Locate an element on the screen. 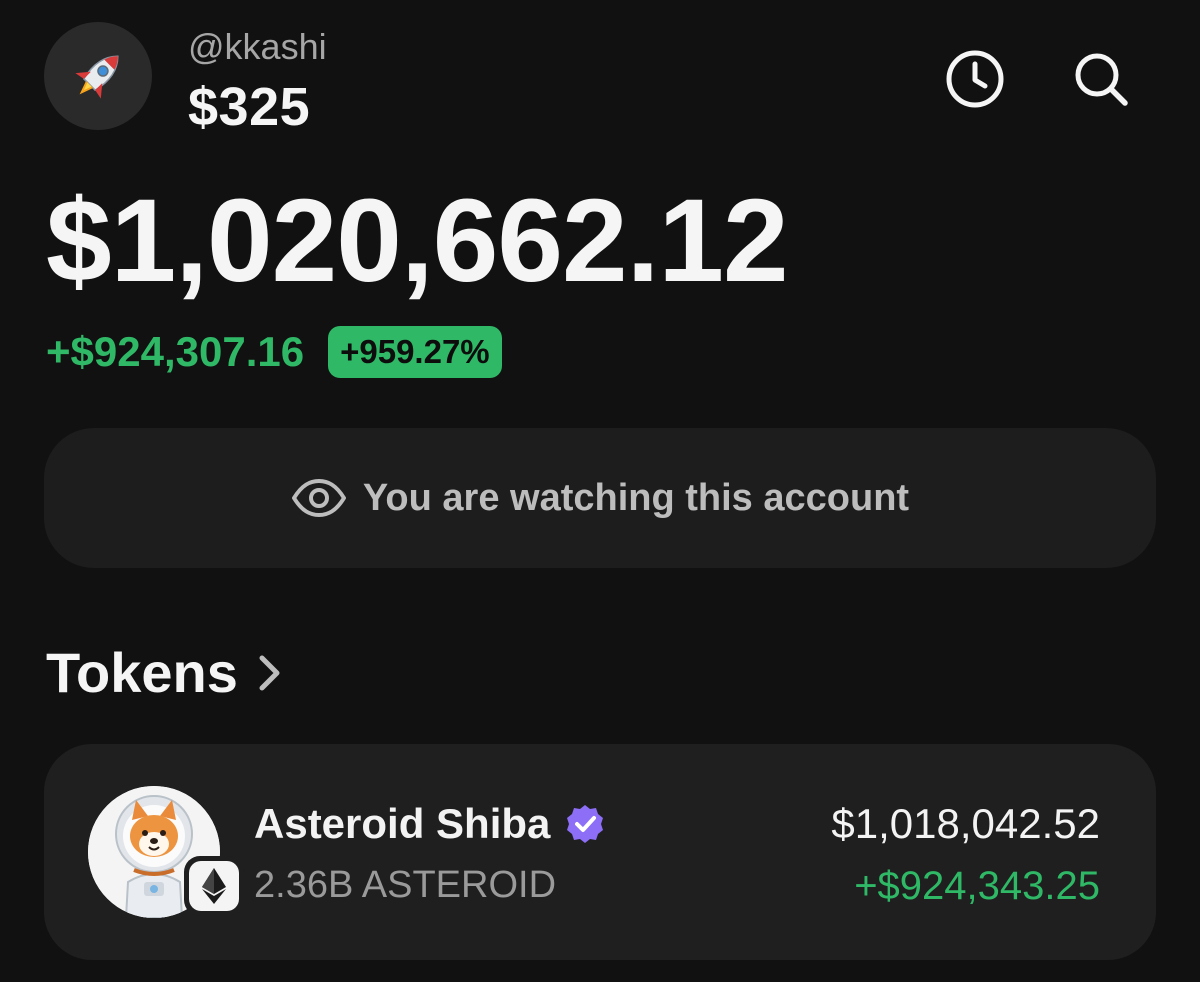 The height and width of the screenshot is (982, 1200). chain-badge is located at coordinates (214, 886).